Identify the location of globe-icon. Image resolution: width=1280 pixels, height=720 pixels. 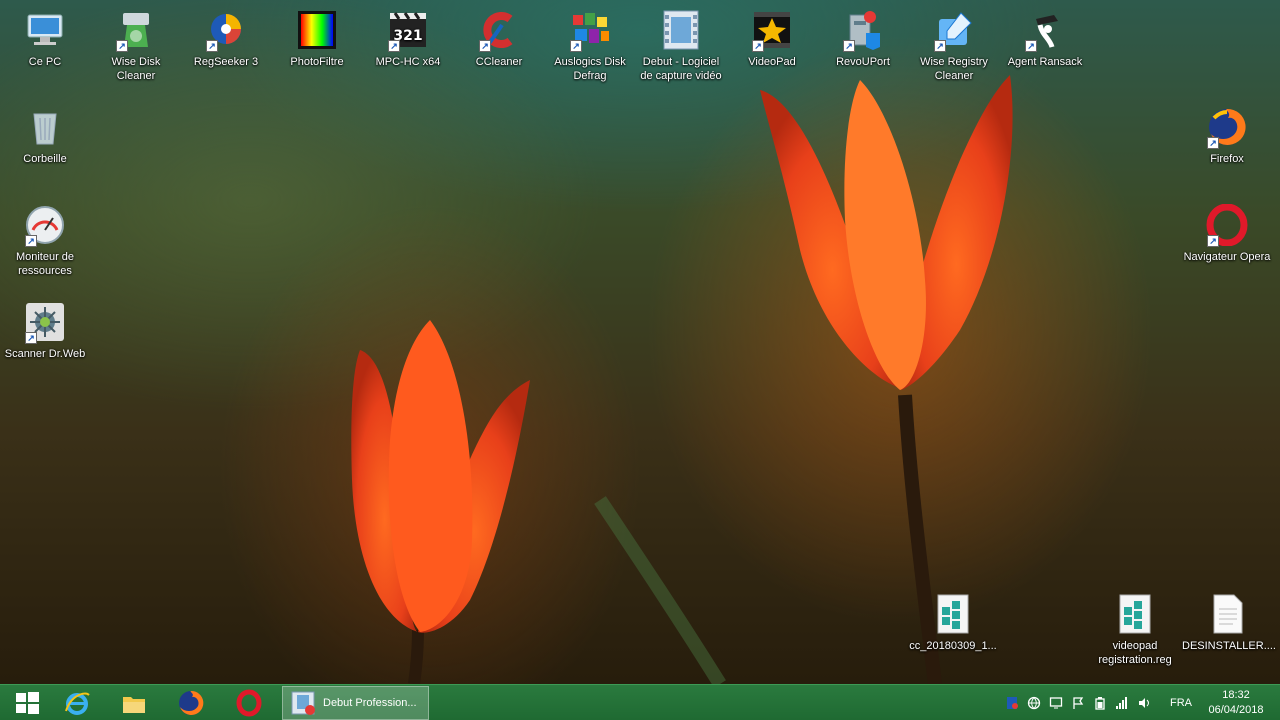
(1034, 703).